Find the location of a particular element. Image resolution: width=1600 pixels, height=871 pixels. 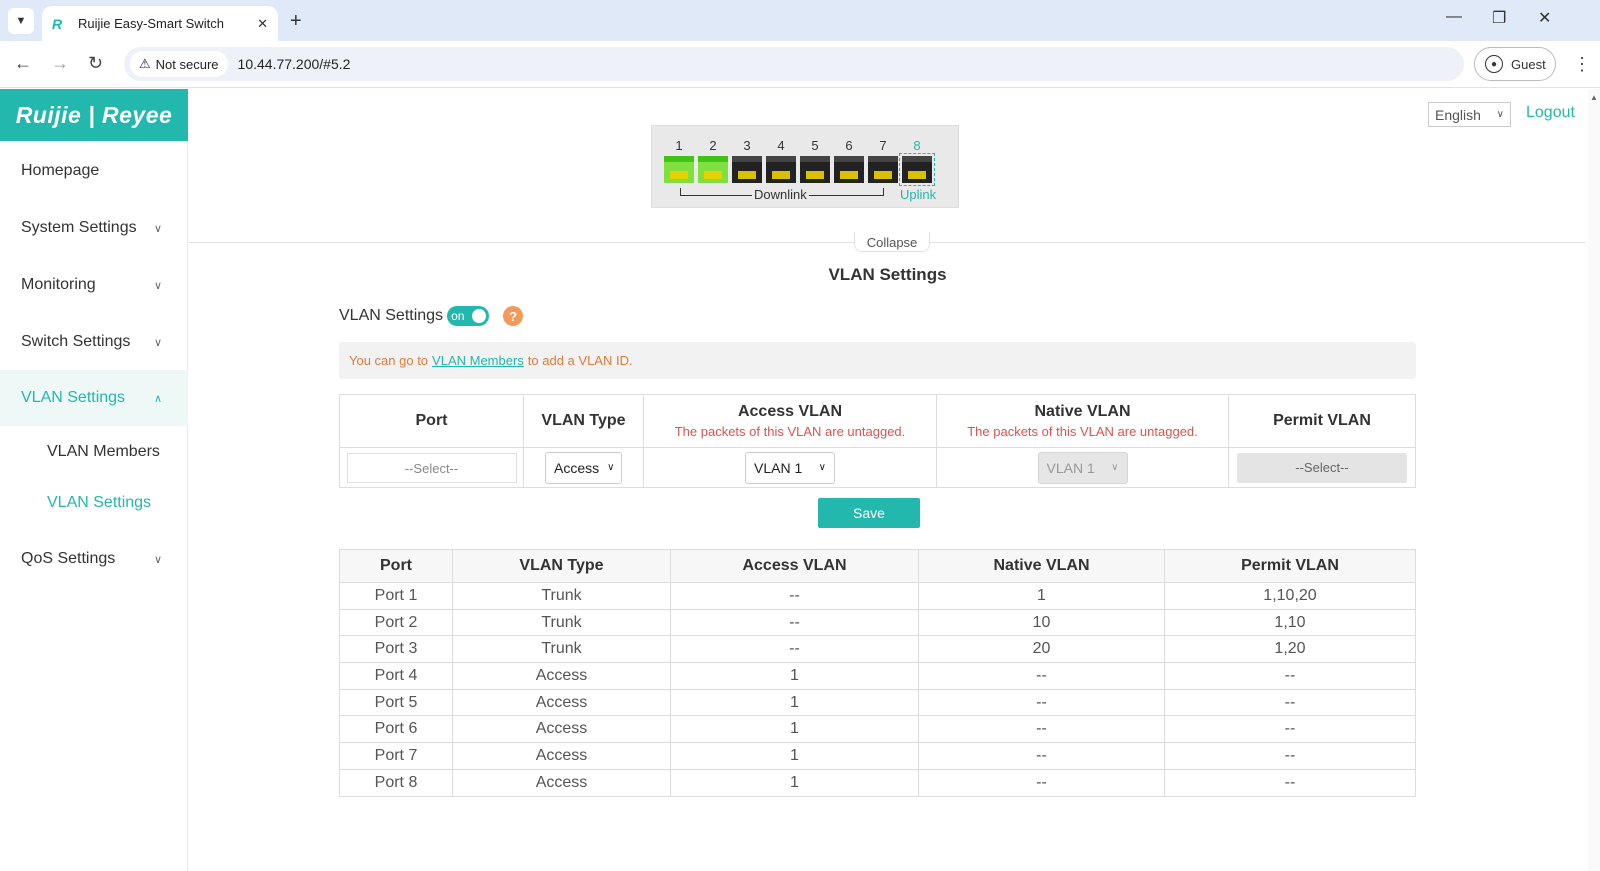

switch-port-panel: 1 2 3 4 5 6 7 8 Downlink Uplink is located at coordinates (805, 166).